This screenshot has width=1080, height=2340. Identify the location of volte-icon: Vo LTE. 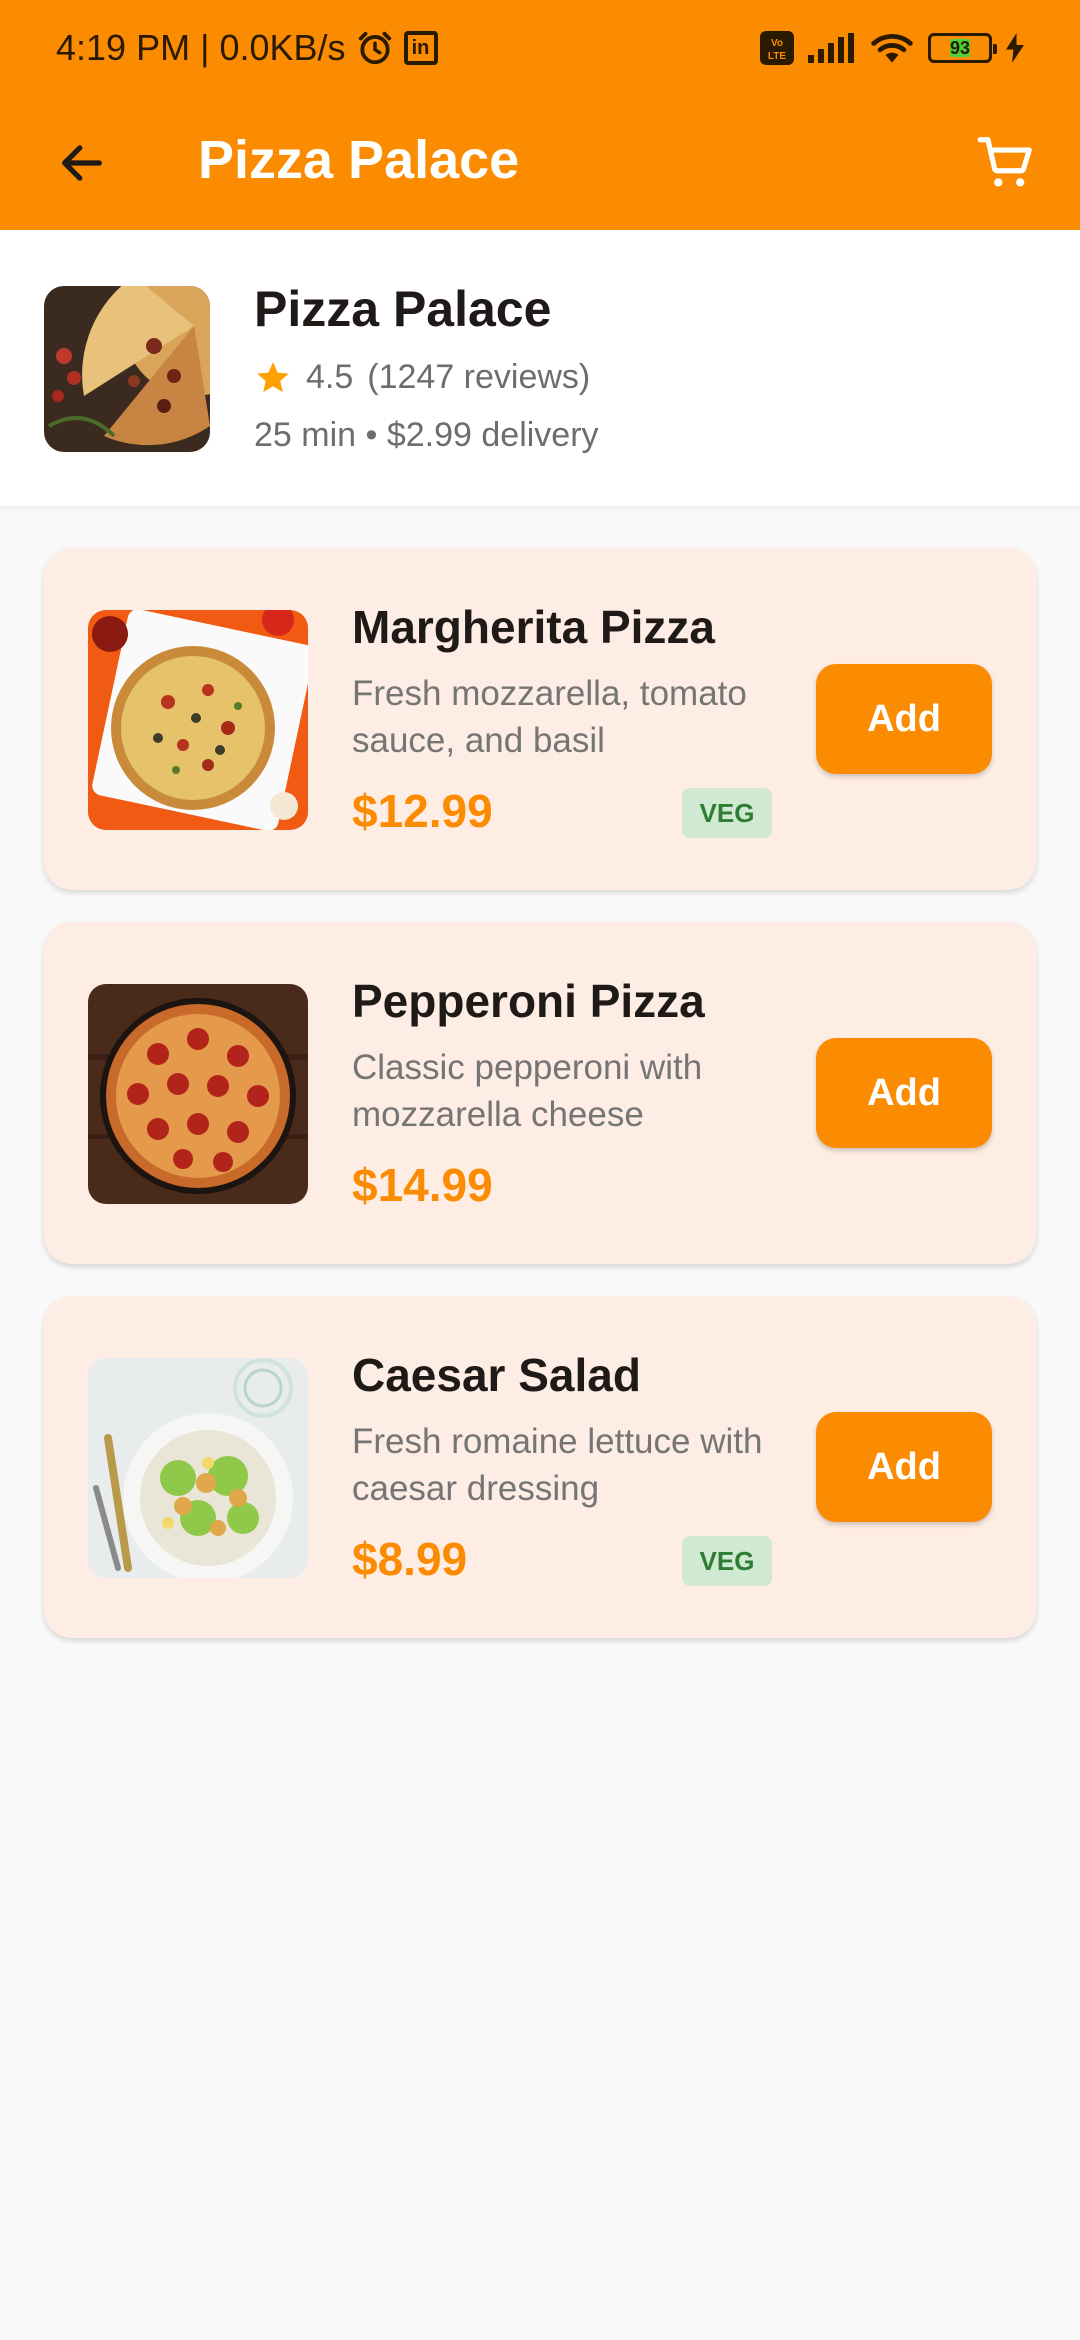
(777, 48).